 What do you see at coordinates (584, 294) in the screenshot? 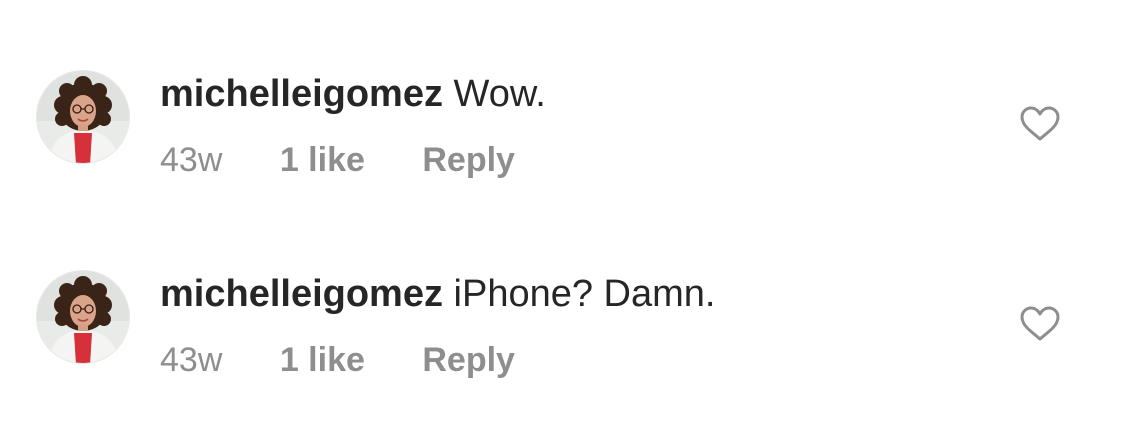
I see `comment-body: iPhone? Damn.` at bounding box center [584, 294].